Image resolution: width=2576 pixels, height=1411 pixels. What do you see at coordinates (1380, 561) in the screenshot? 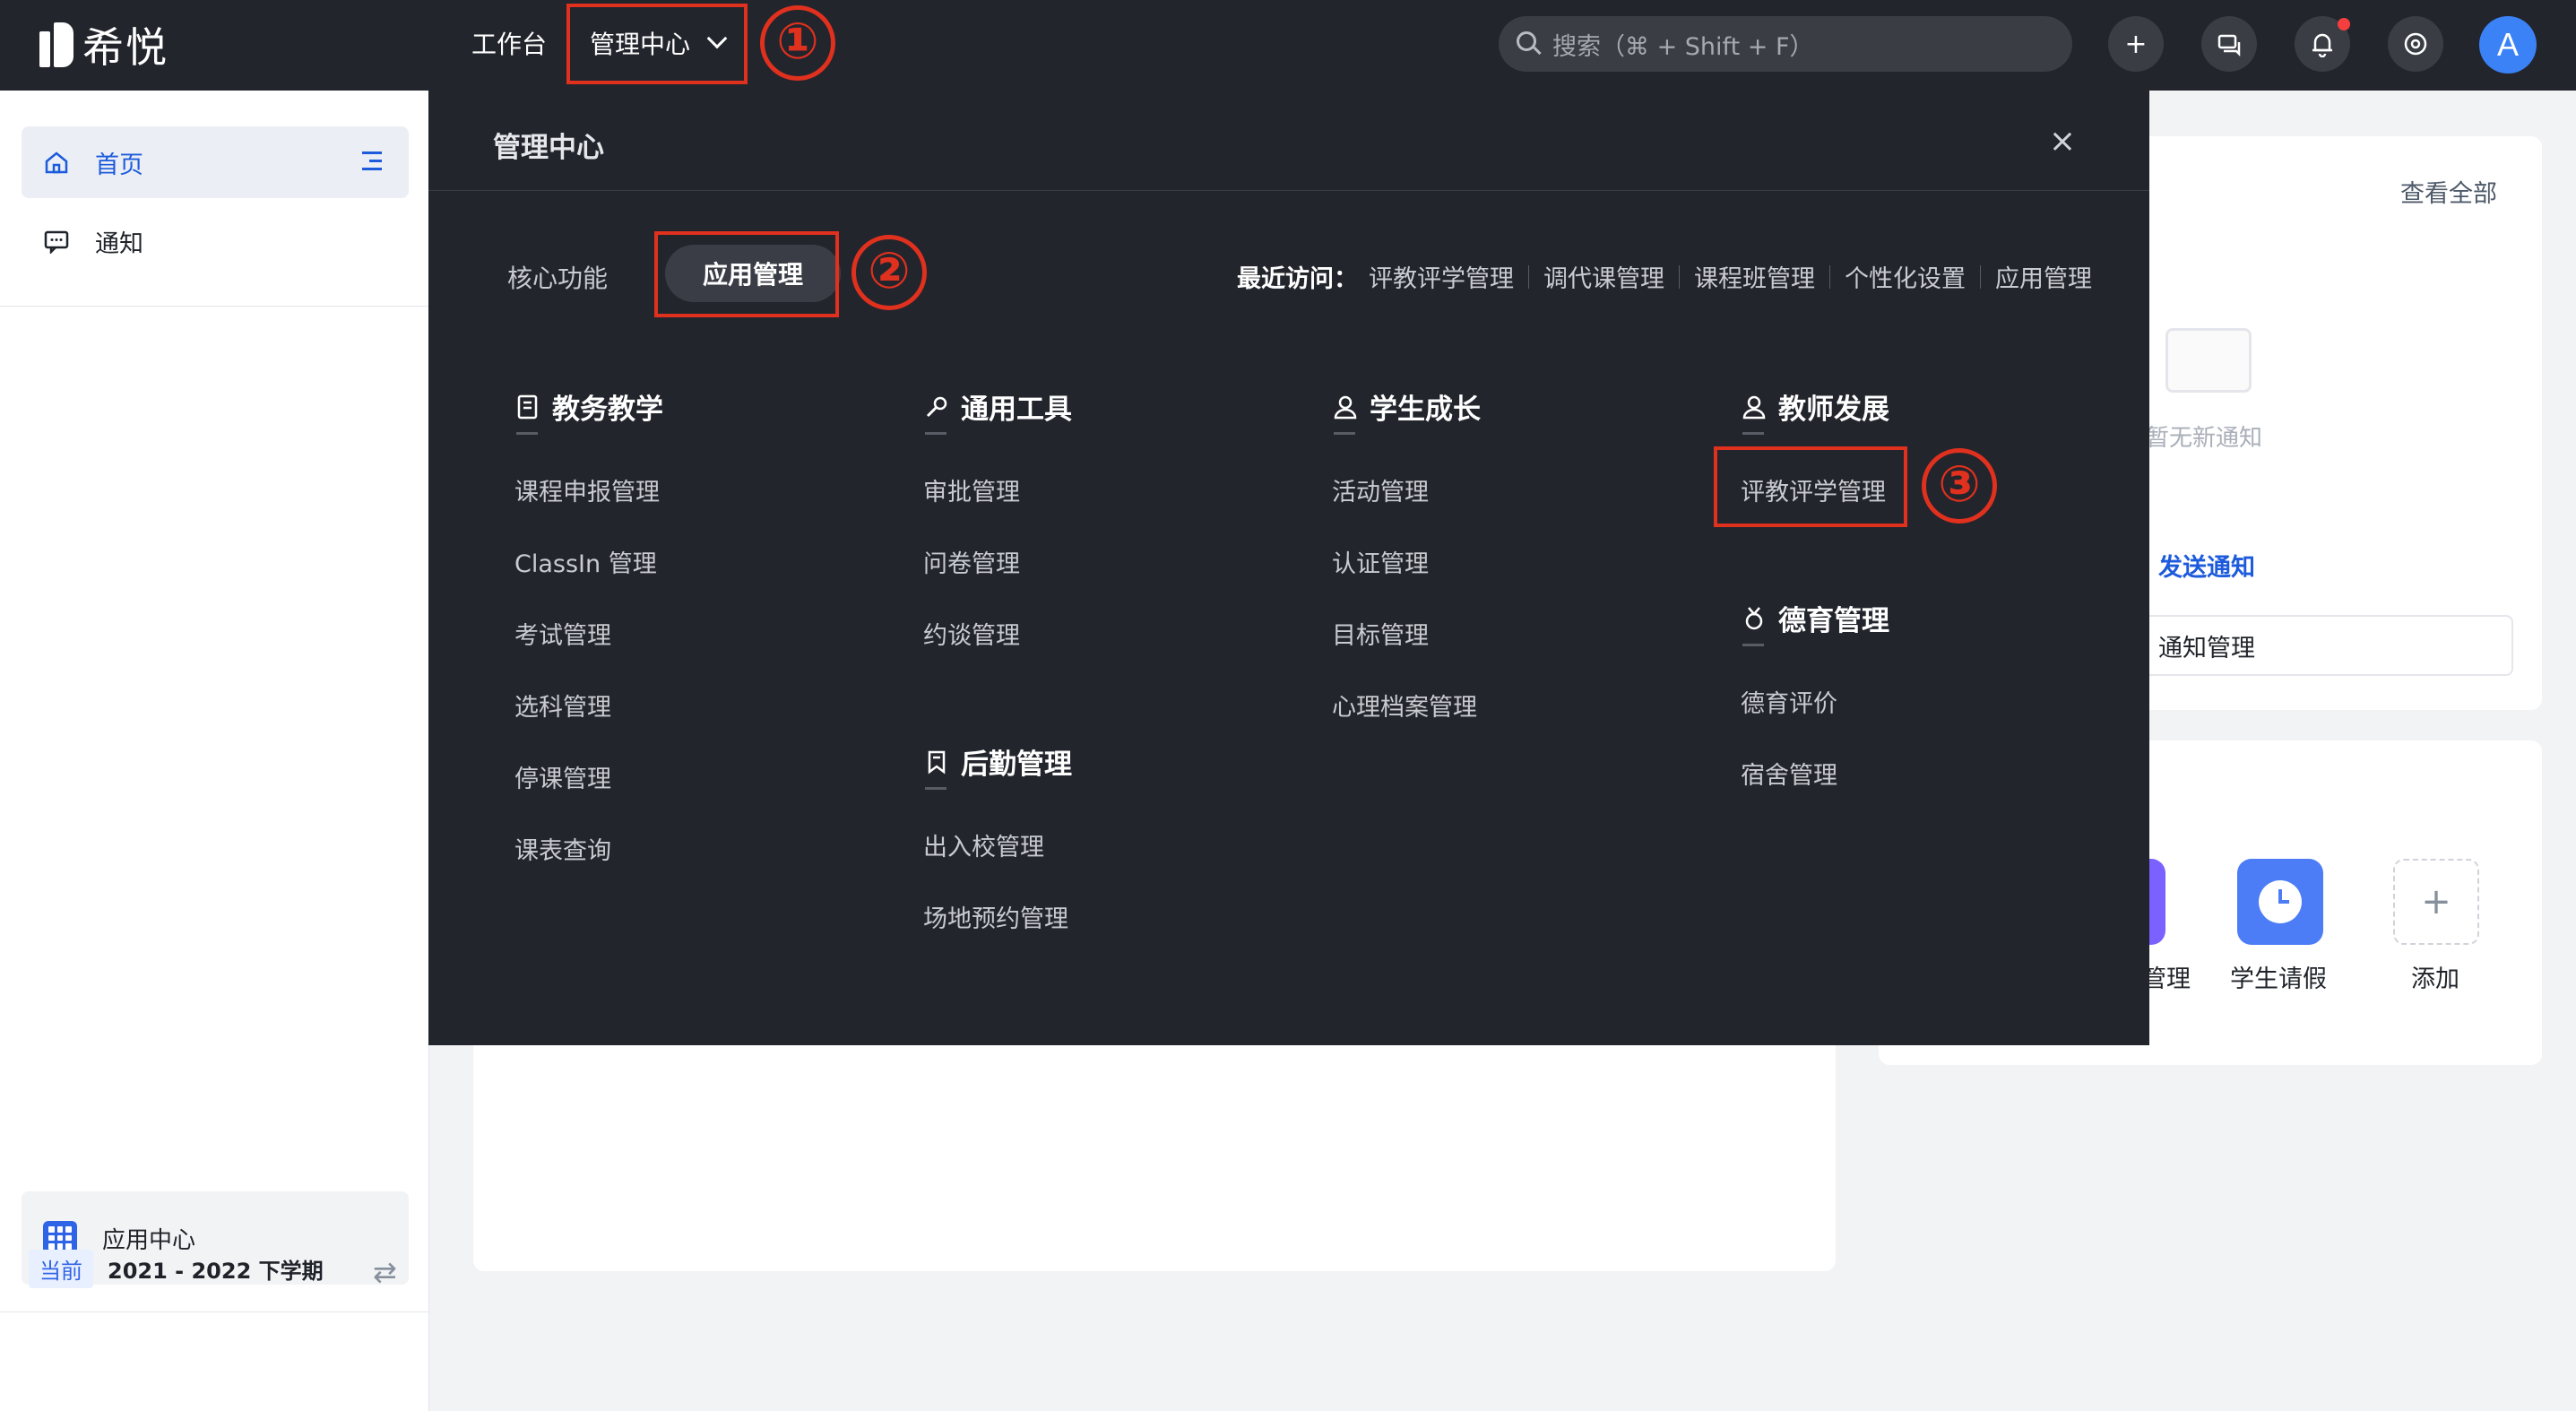
I see `menu-link-certification: 认证管理` at bounding box center [1380, 561].